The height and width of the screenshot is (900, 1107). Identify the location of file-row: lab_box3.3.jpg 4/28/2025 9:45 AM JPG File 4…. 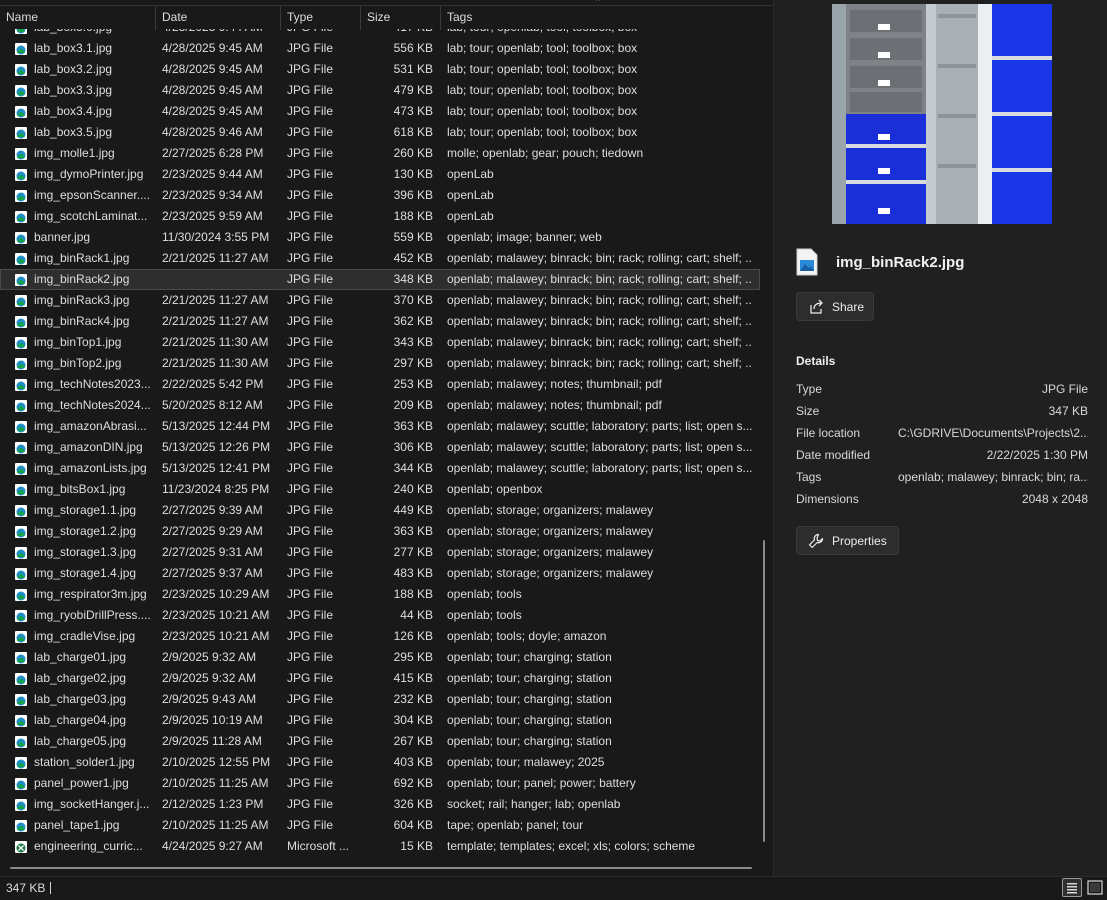
(380, 90).